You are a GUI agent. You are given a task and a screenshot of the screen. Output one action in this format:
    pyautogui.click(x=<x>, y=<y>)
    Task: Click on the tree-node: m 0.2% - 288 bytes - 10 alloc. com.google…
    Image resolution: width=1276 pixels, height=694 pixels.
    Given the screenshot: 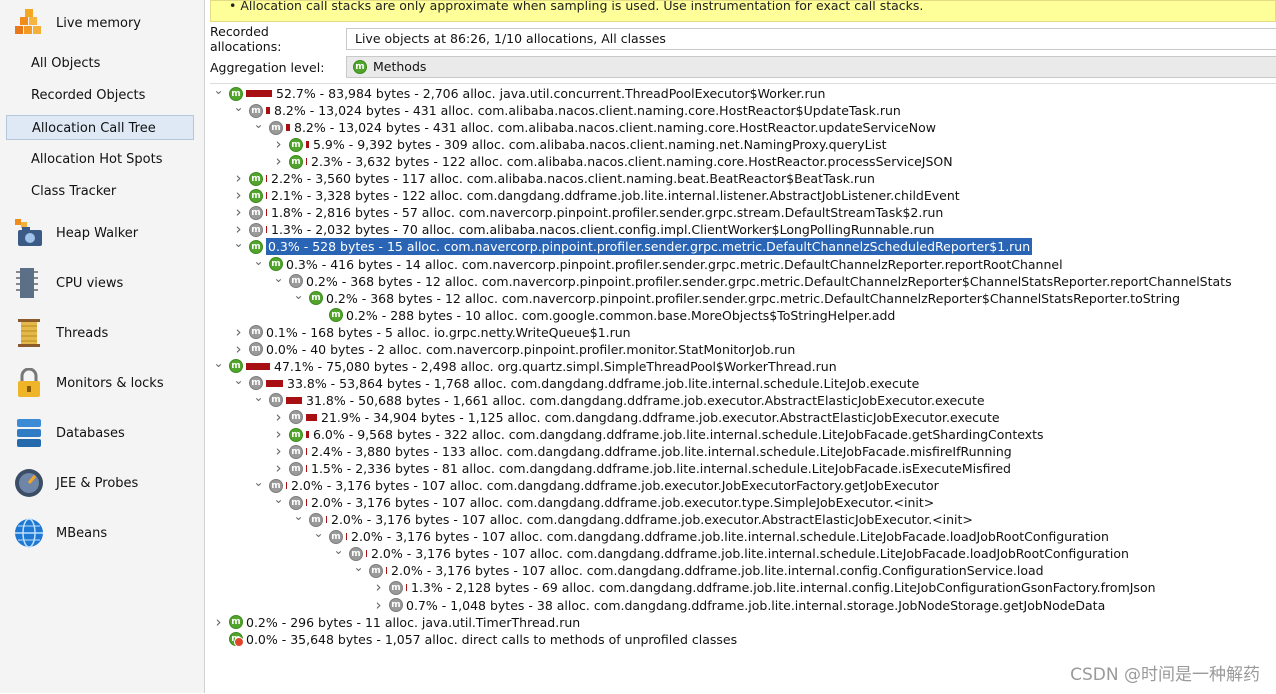 What is the action you would take?
    pyautogui.click(x=603, y=315)
    